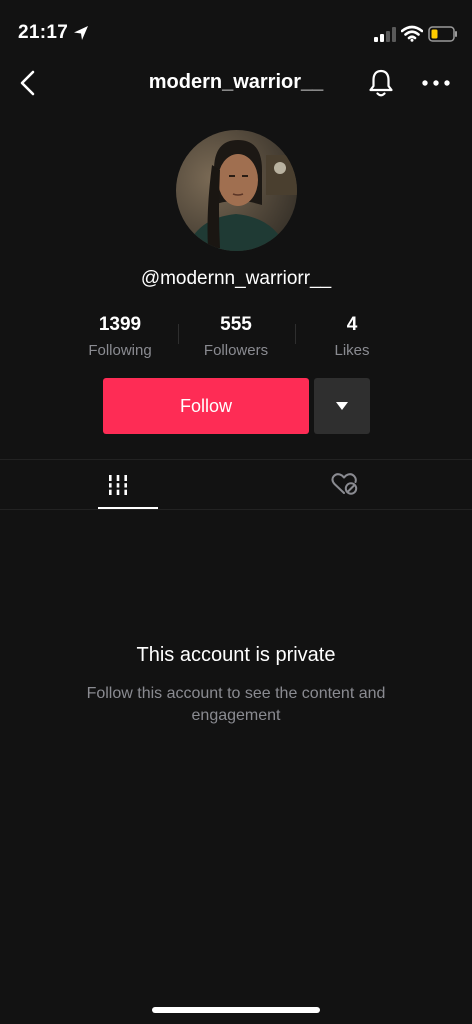 This screenshot has width=472, height=1024. What do you see at coordinates (352, 350) in the screenshot?
I see `stat-likes-label: Likes` at bounding box center [352, 350].